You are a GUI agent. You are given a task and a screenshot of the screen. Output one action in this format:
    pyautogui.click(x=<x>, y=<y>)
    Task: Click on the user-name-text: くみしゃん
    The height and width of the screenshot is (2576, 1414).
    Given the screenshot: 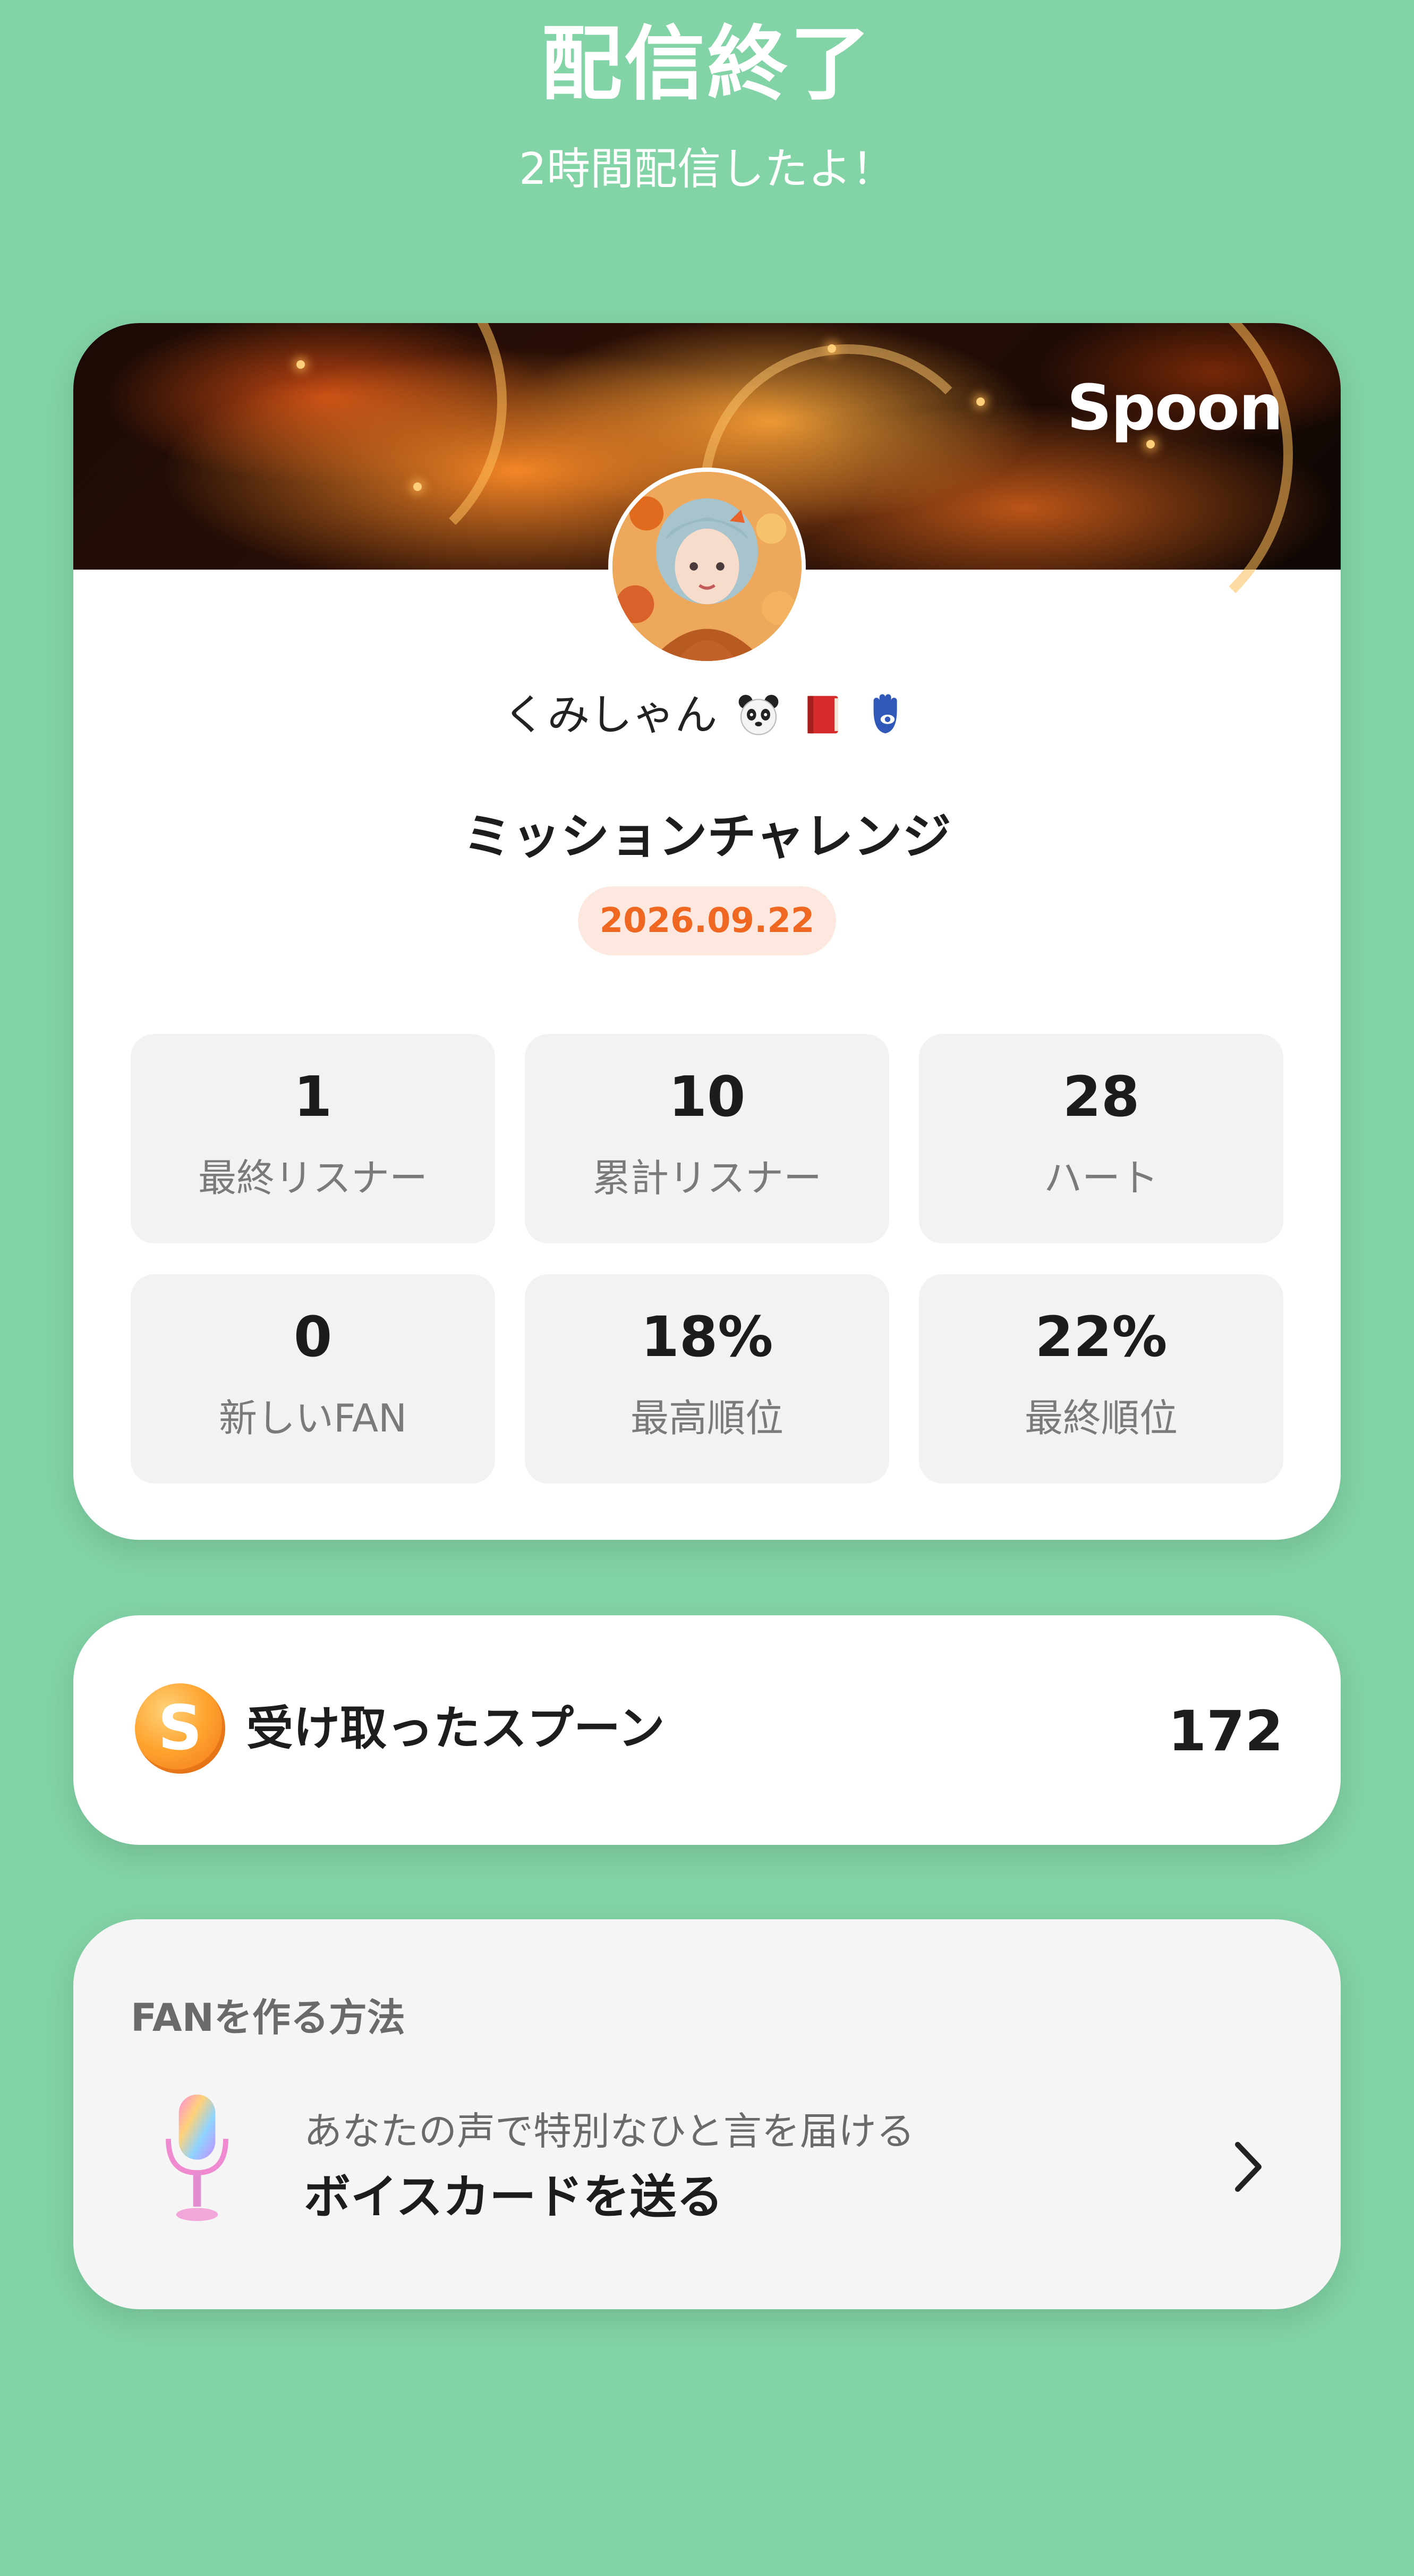 What is the action you would take?
    pyautogui.click(x=611, y=715)
    